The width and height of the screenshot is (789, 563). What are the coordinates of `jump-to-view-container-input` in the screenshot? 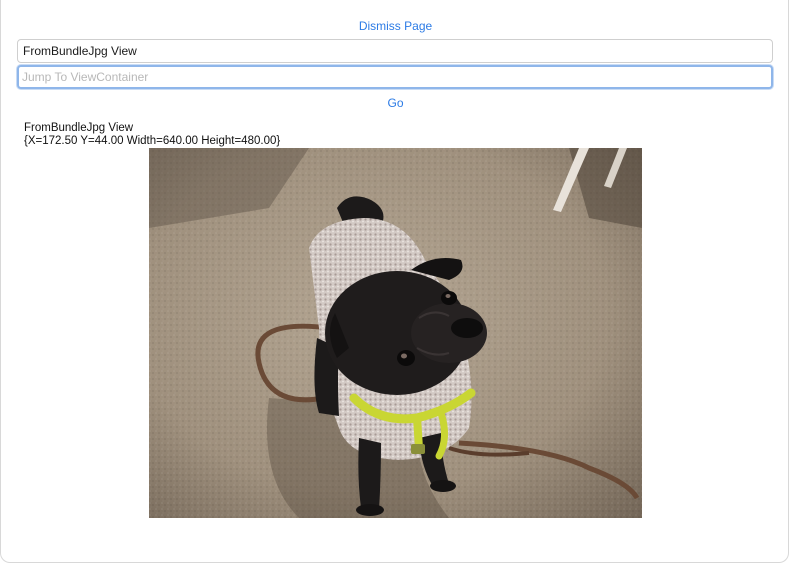 It's located at (395, 77).